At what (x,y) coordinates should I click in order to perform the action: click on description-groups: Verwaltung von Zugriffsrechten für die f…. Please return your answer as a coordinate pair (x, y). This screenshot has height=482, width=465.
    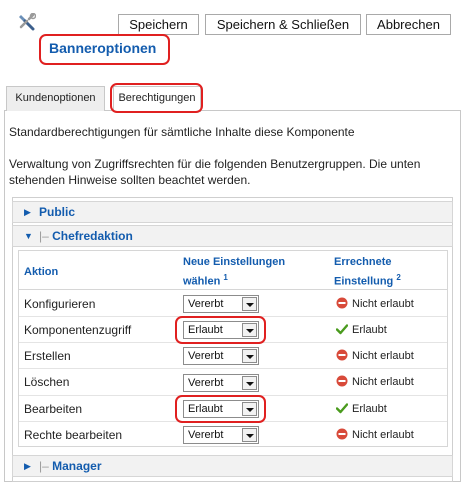
    Looking at the image, I should click on (215, 172).